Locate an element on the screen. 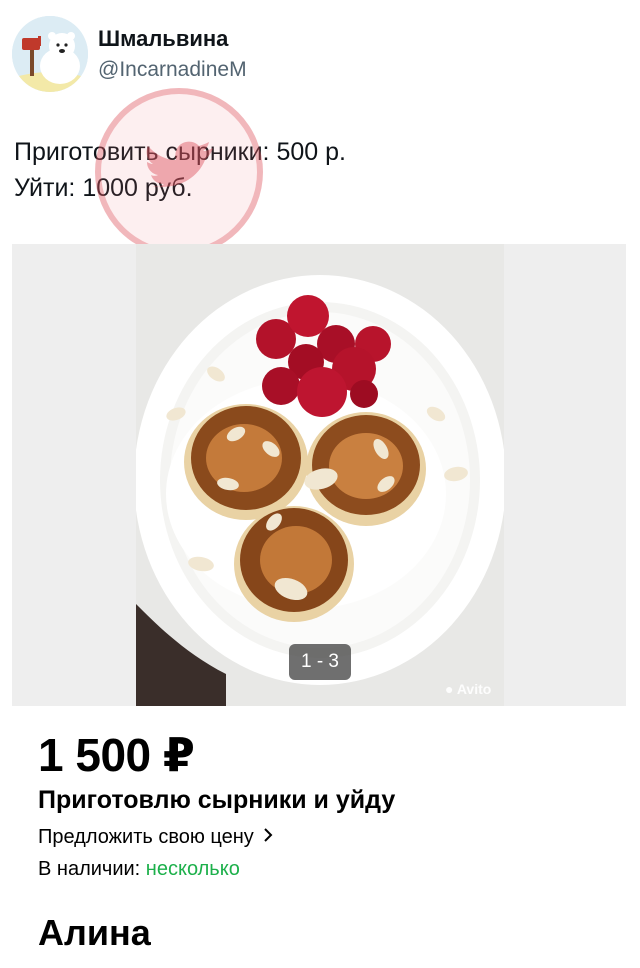 This screenshot has height=968, width=640. ad-title: Приготовлю сырники и уйду is located at coordinates (217, 800).